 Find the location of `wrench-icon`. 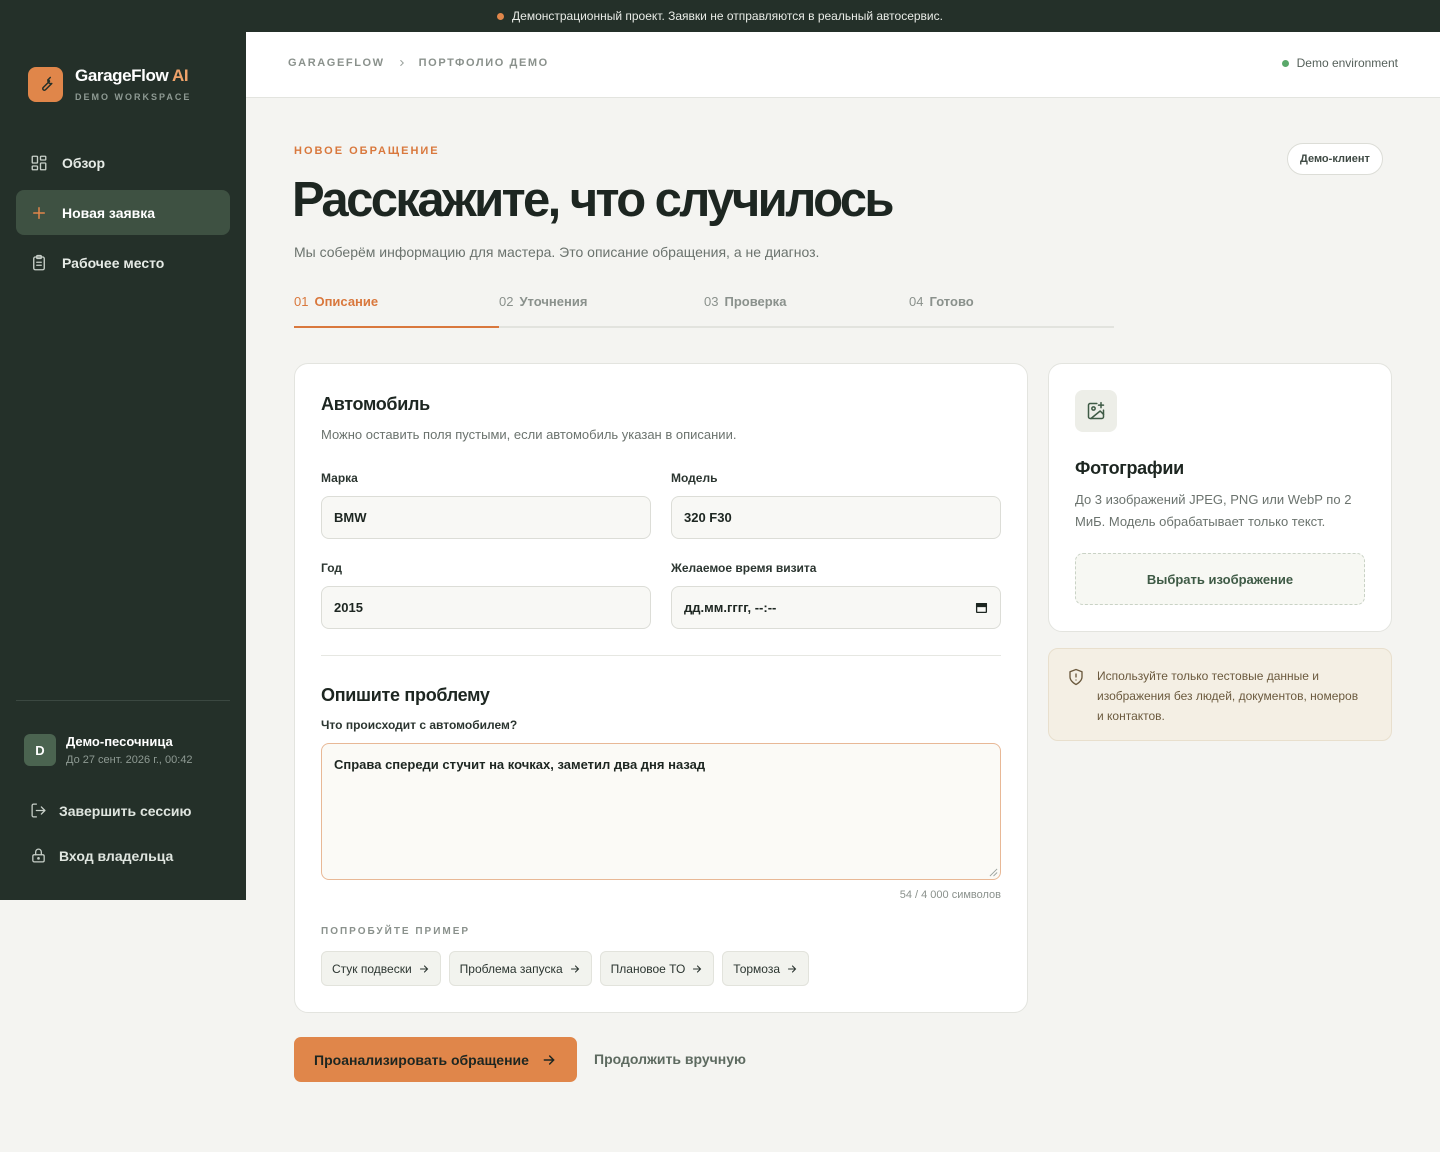

wrench-icon is located at coordinates (45, 84).